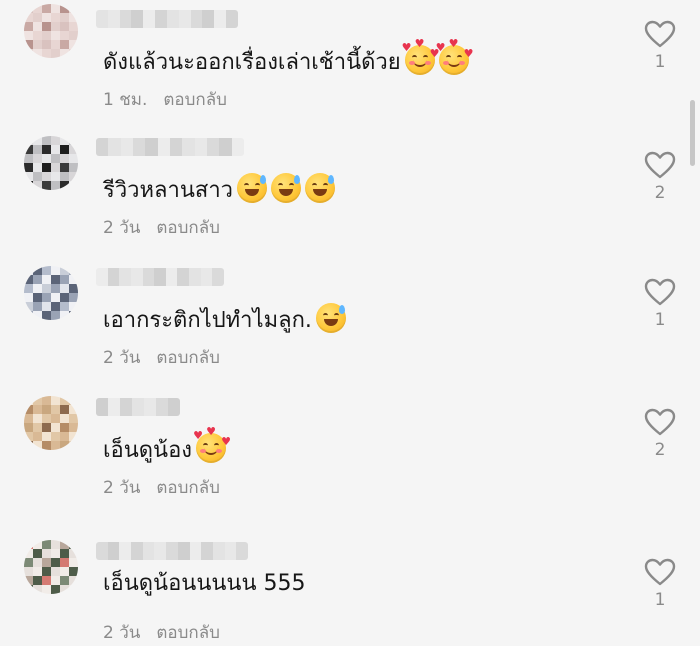 This screenshot has width=700, height=646. Describe the element at coordinates (148, 450) in the screenshot. I see `comment-text-content: เอ็นดูน้อง` at that location.